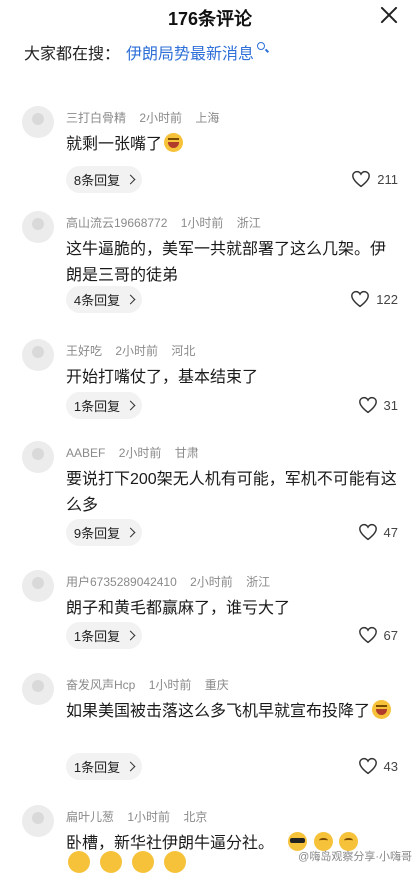 The width and height of the screenshot is (420, 873). I want to click on comment-text-block: 就剩一张嘴了, so click(233, 145).